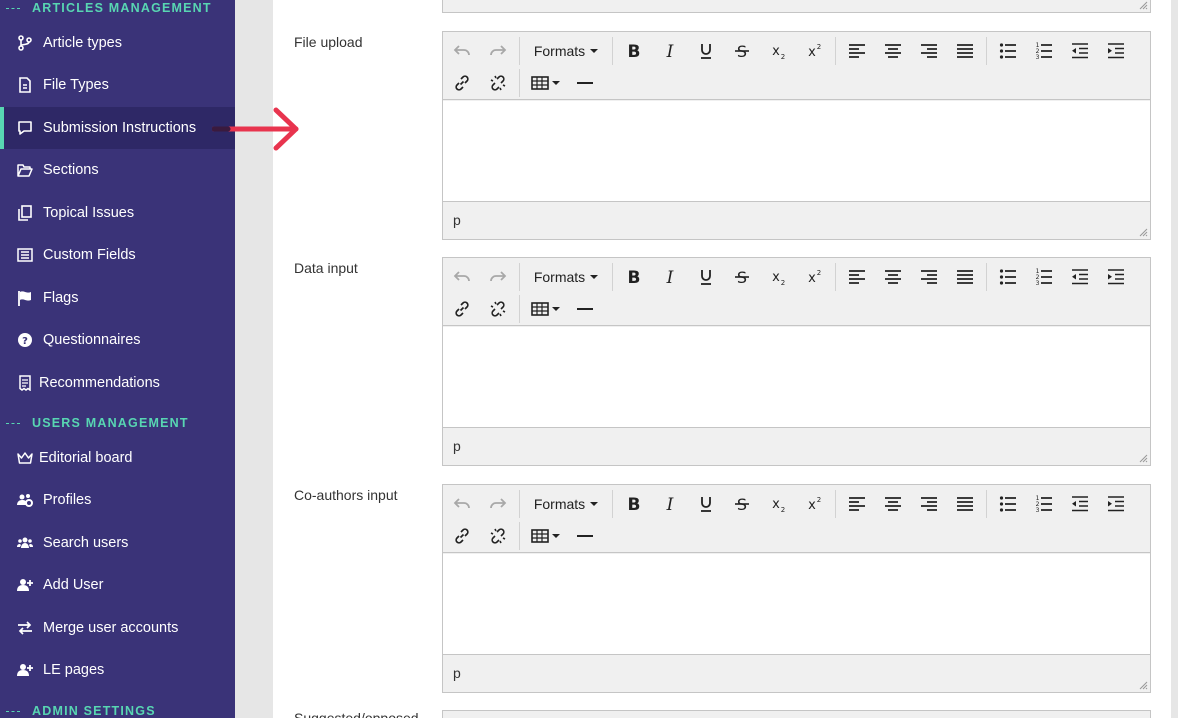  I want to click on redo-icon, so click(498, 503).